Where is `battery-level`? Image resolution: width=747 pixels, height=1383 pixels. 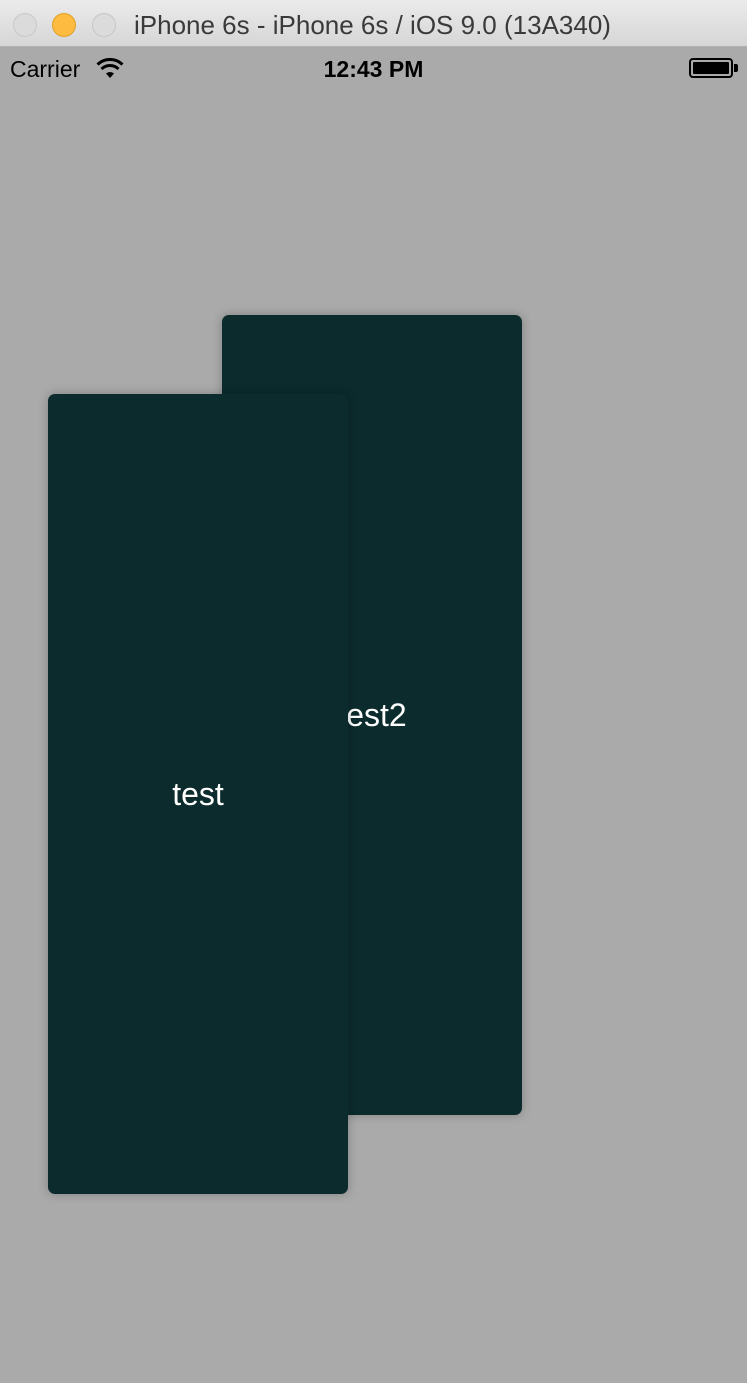
battery-level is located at coordinates (711, 68).